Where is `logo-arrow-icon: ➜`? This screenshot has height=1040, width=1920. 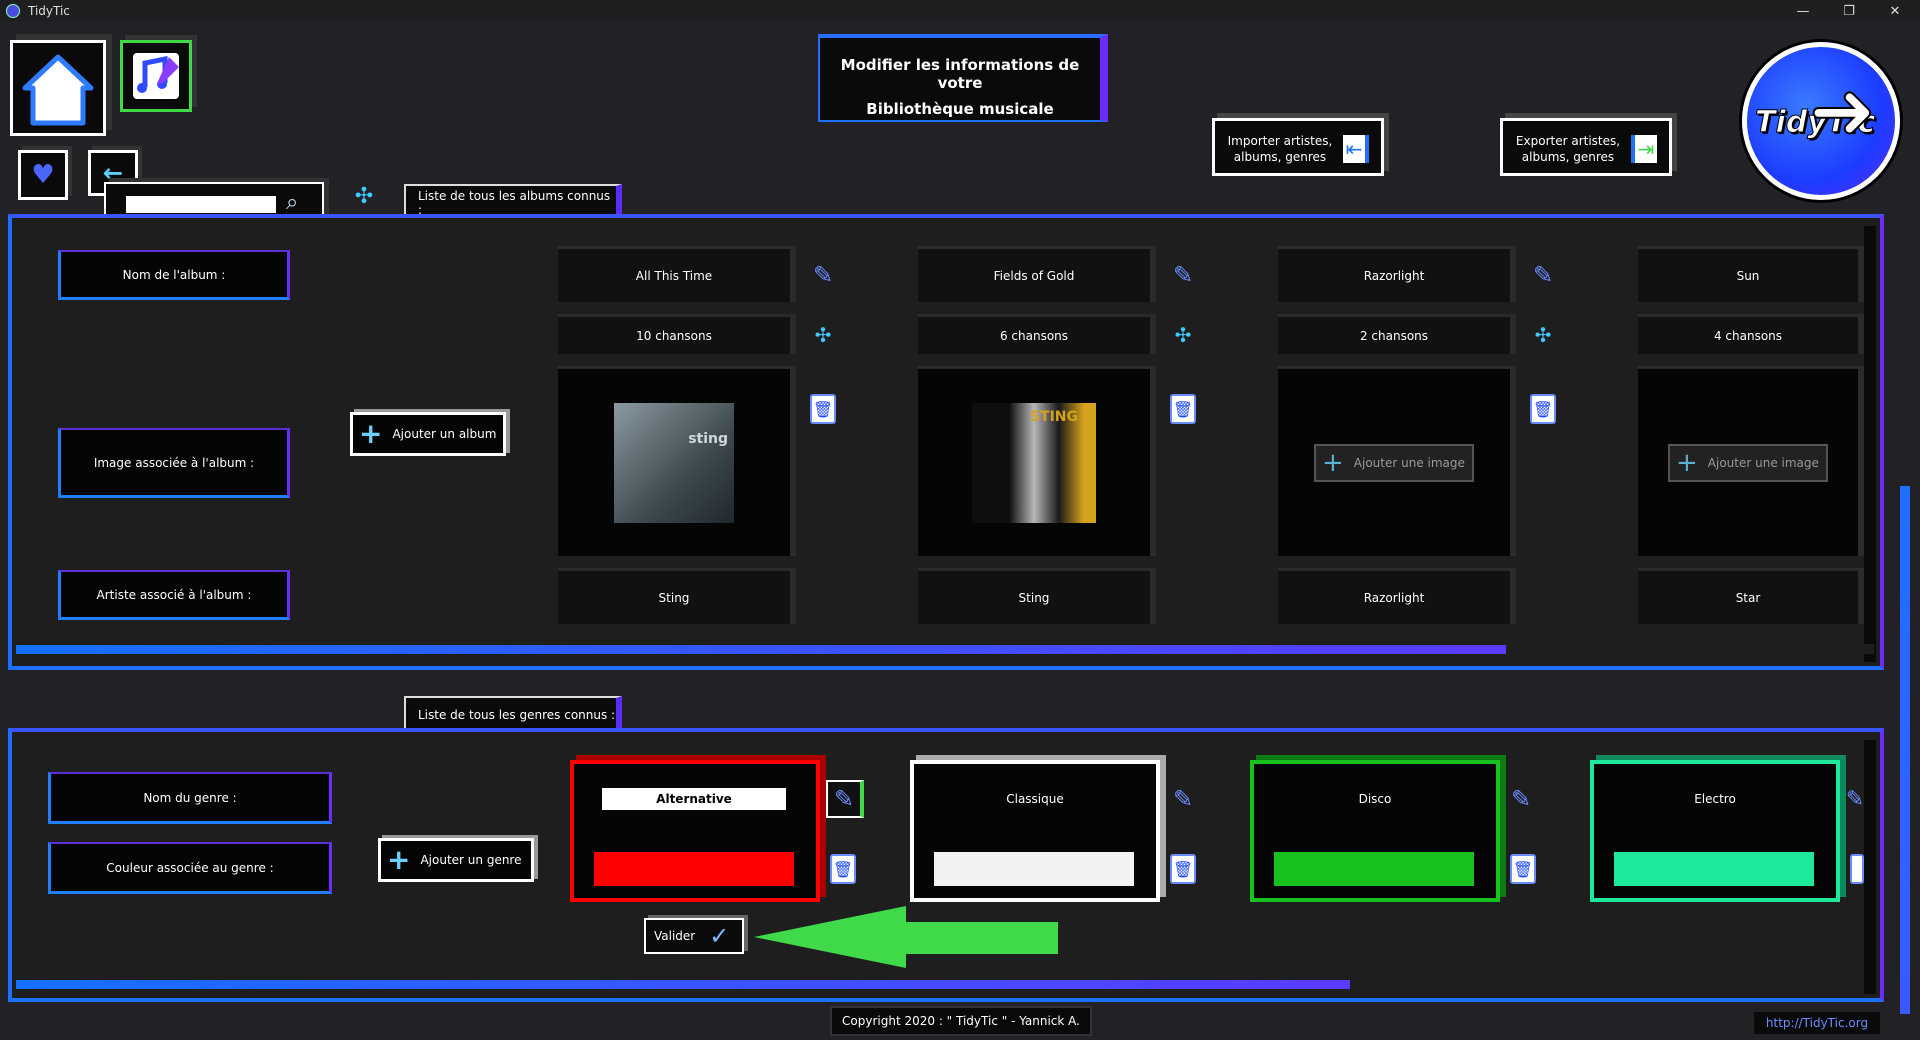
logo-arrow-icon: ➜ is located at coordinates (1842, 110).